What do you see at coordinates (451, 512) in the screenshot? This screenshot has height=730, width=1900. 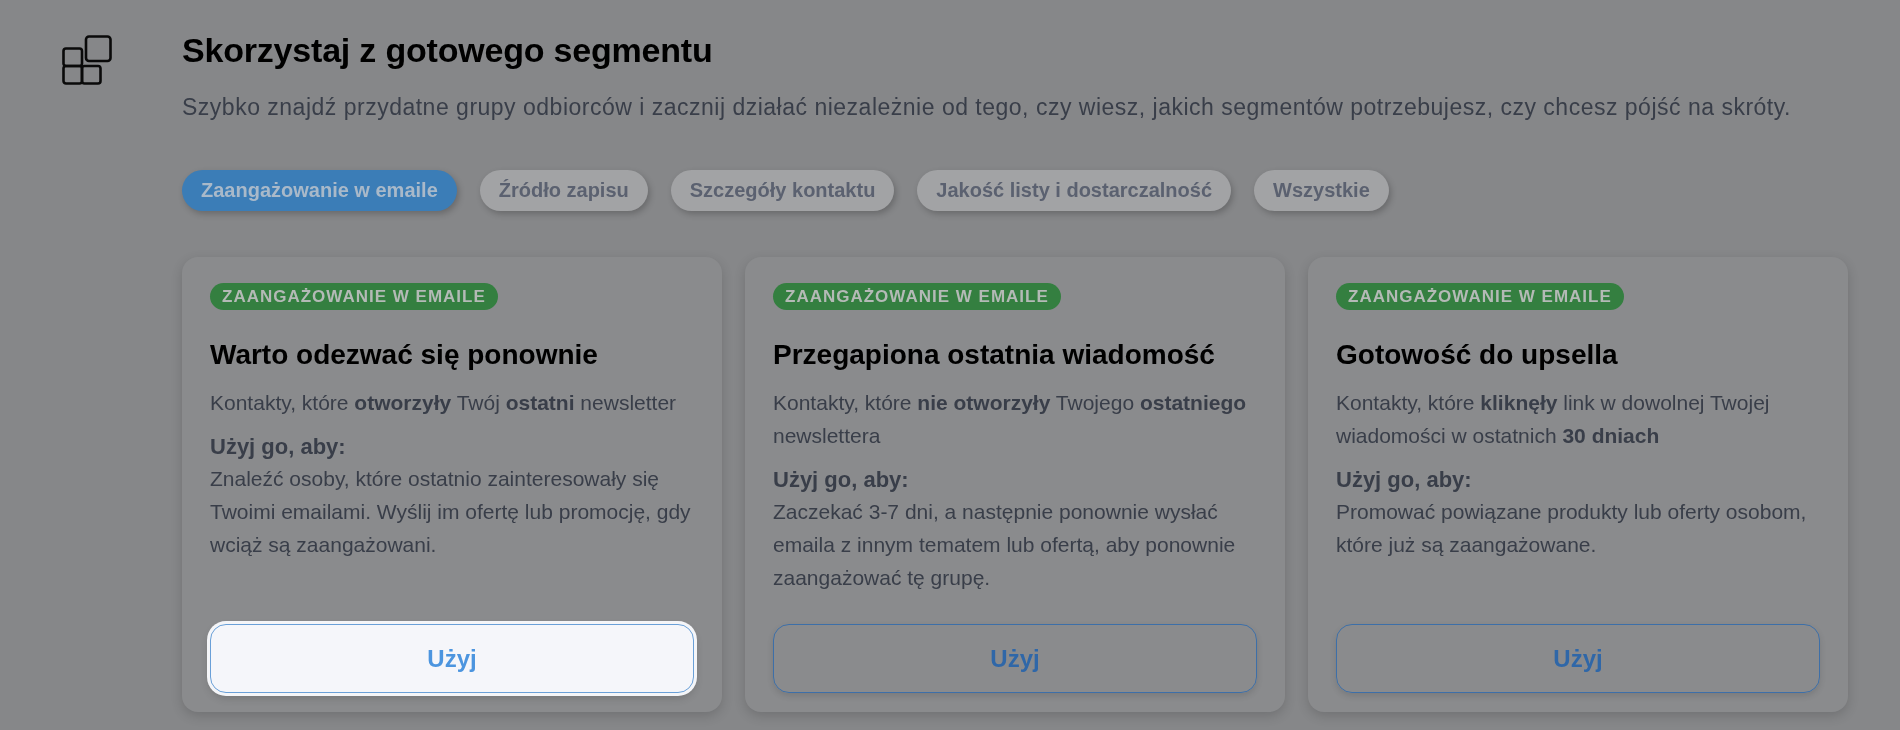 I see `usage-text: Znaleźć osoby, które ostatnio zainteresowały się Twoimi emailami. Wyślij im ofertę lub promocję, gdy wciąż są zaangażowani.` at bounding box center [451, 512].